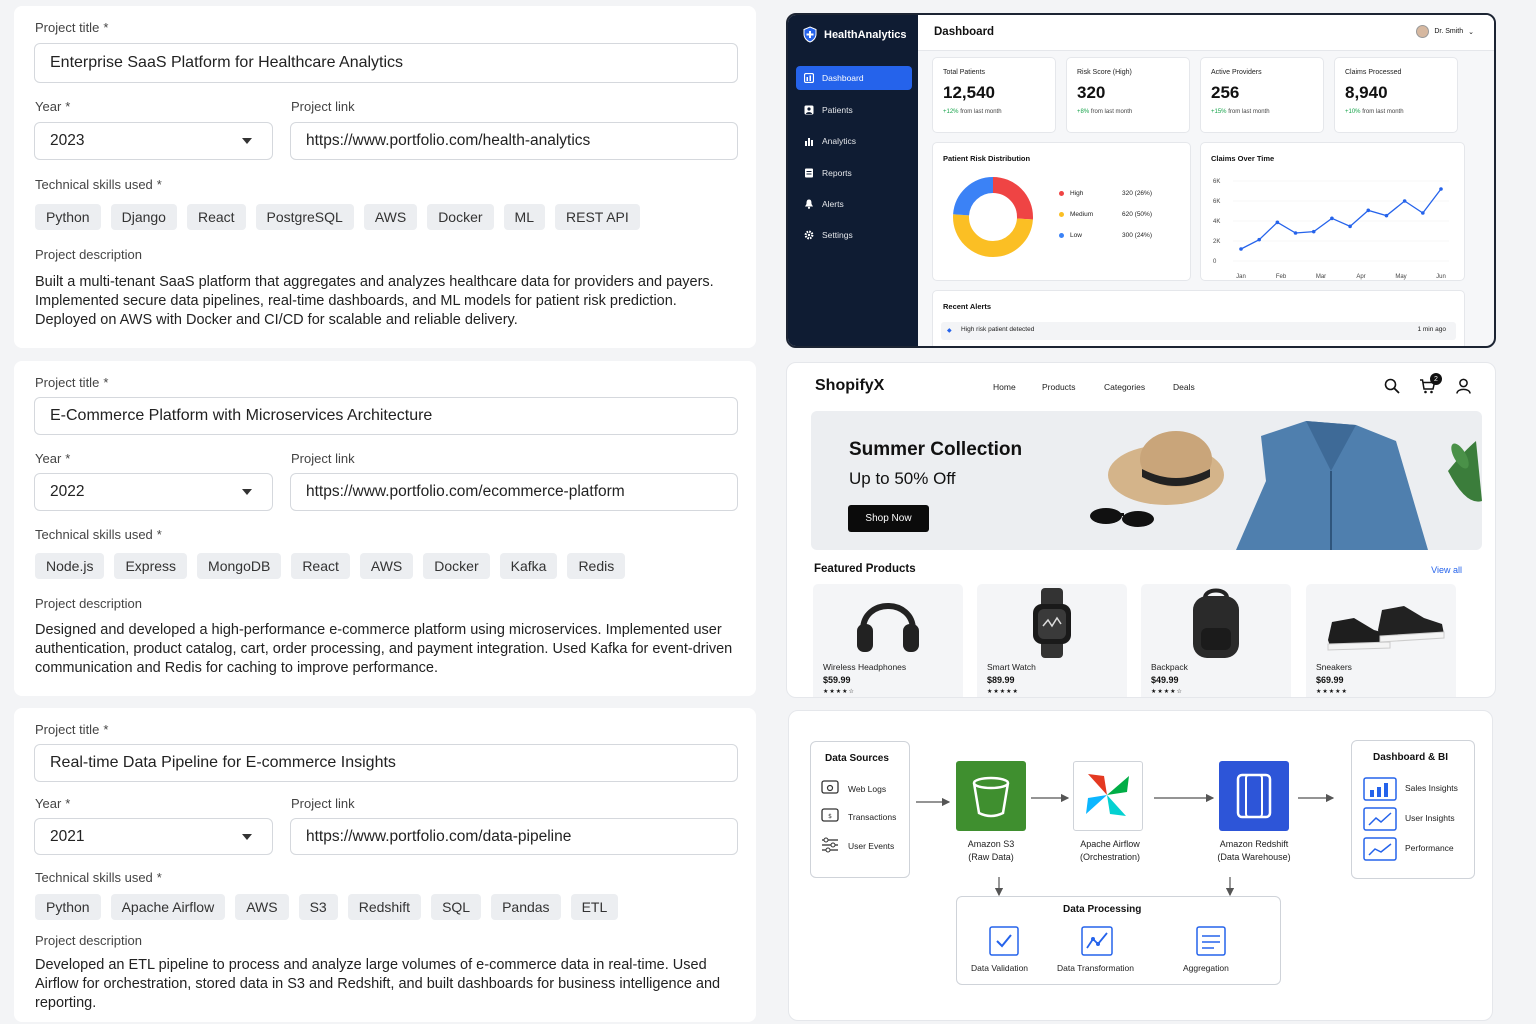 Image resolution: width=1536 pixels, height=1024 pixels. What do you see at coordinates (1124, 387) in the screenshot?
I see `nav-categories: Categories` at bounding box center [1124, 387].